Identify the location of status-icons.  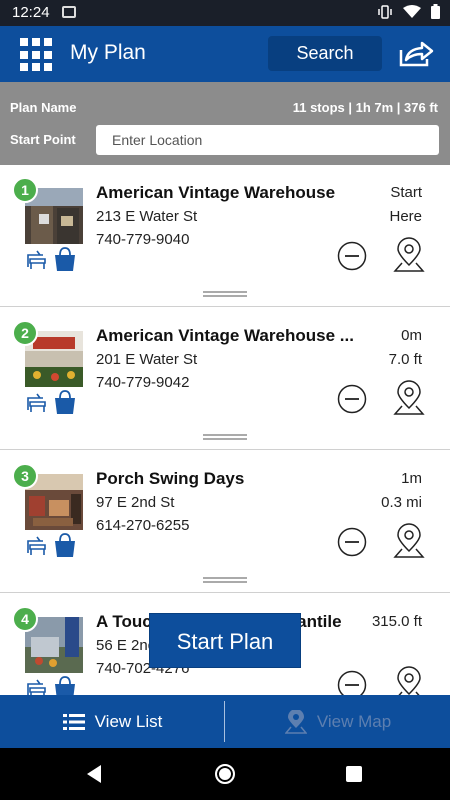
(408, 11).